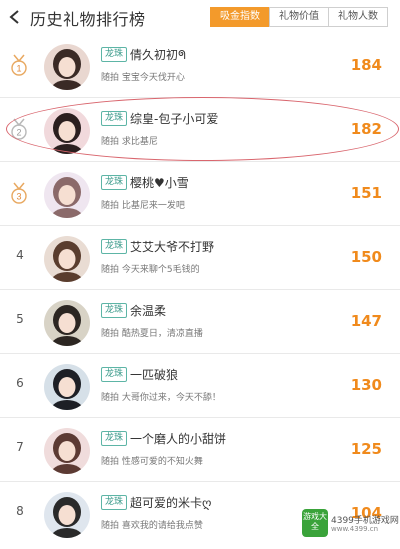  Describe the element at coordinates (15, 17) in the screenshot. I see `back-arrow-icon` at that location.